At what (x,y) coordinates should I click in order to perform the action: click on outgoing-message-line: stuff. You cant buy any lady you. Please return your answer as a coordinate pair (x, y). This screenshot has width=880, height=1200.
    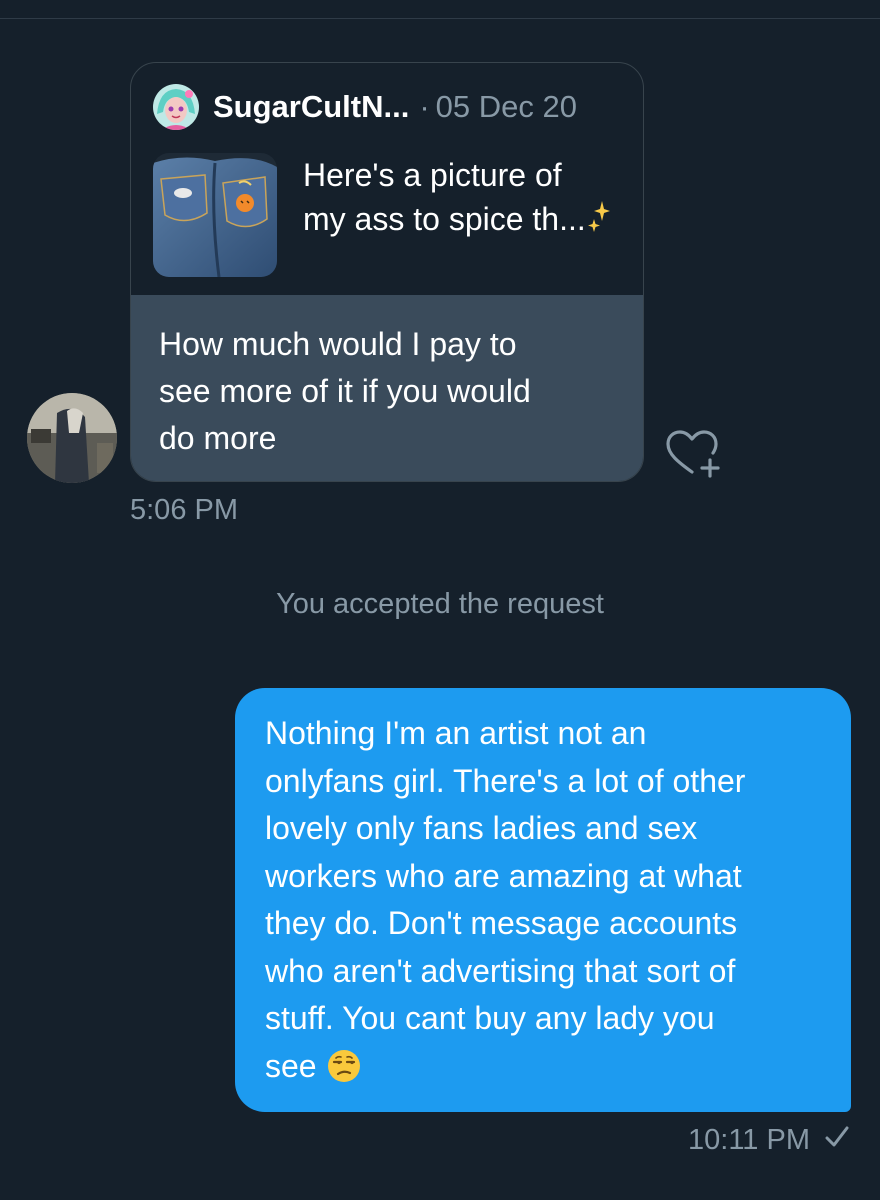
    Looking at the image, I should click on (490, 1018).